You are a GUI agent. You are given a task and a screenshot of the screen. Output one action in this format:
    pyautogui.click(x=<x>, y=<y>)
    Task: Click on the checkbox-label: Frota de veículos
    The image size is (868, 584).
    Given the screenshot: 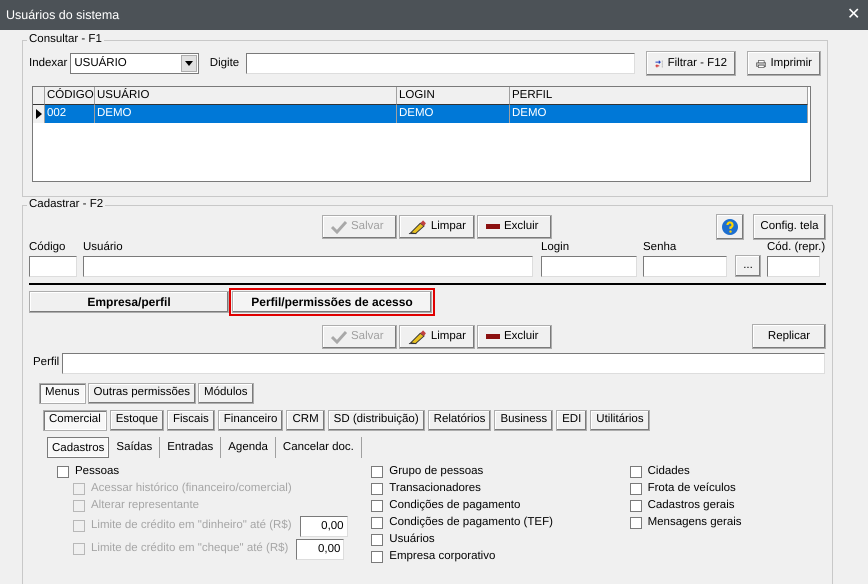 What is the action you would take?
    pyautogui.click(x=692, y=489)
    